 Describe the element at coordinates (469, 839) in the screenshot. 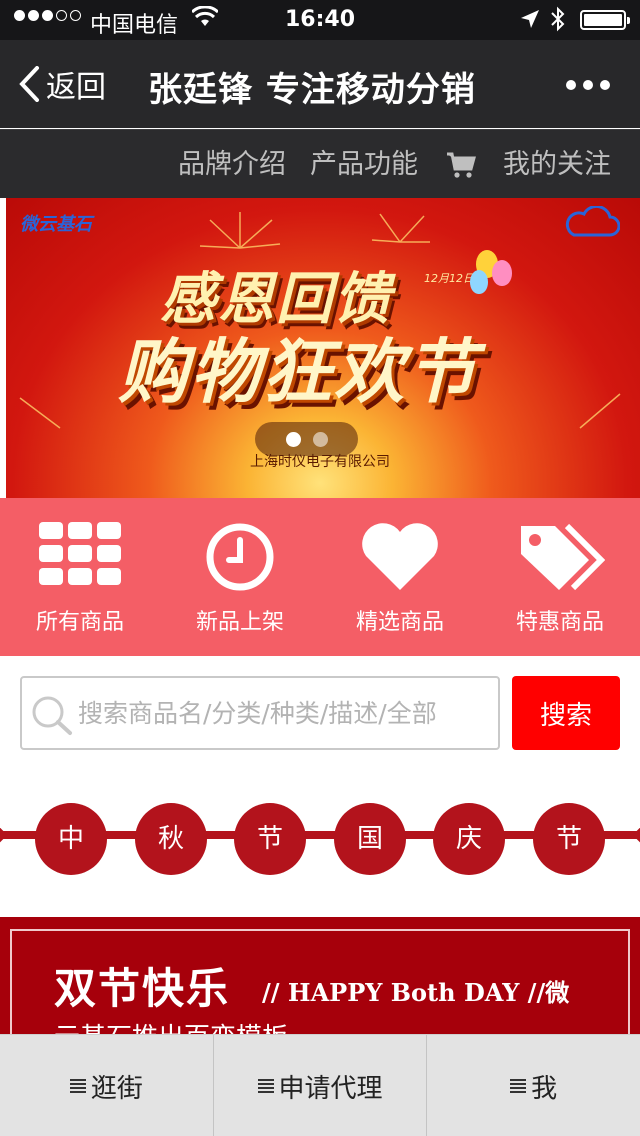

I see `festival-char: 庆` at that location.